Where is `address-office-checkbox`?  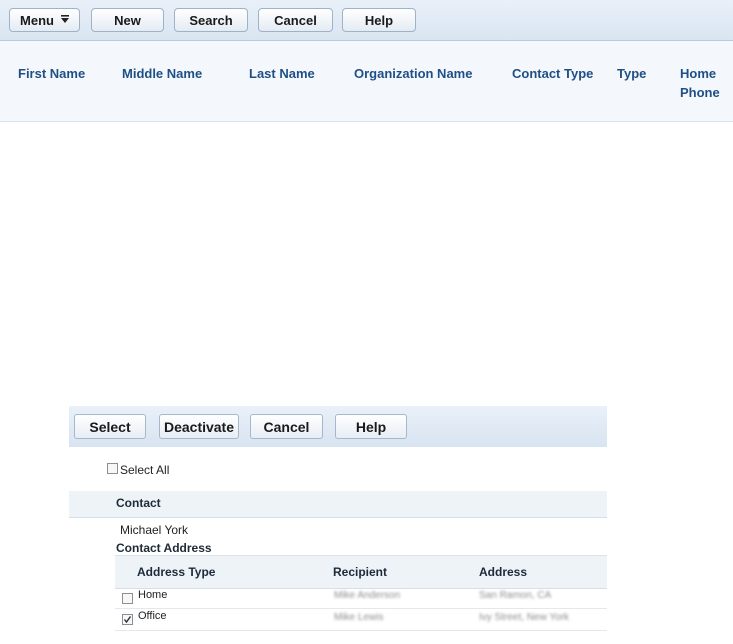 address-office-checkbox is located at coordinates (127, 619).